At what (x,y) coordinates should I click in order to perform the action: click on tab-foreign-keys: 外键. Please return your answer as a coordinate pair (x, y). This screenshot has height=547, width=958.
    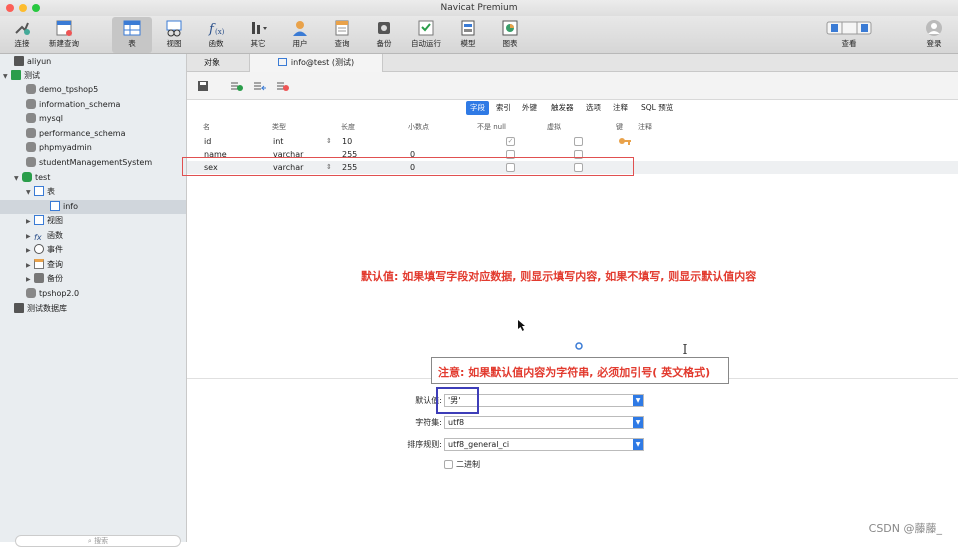
    Looking at the image, I should click on (529, 108).